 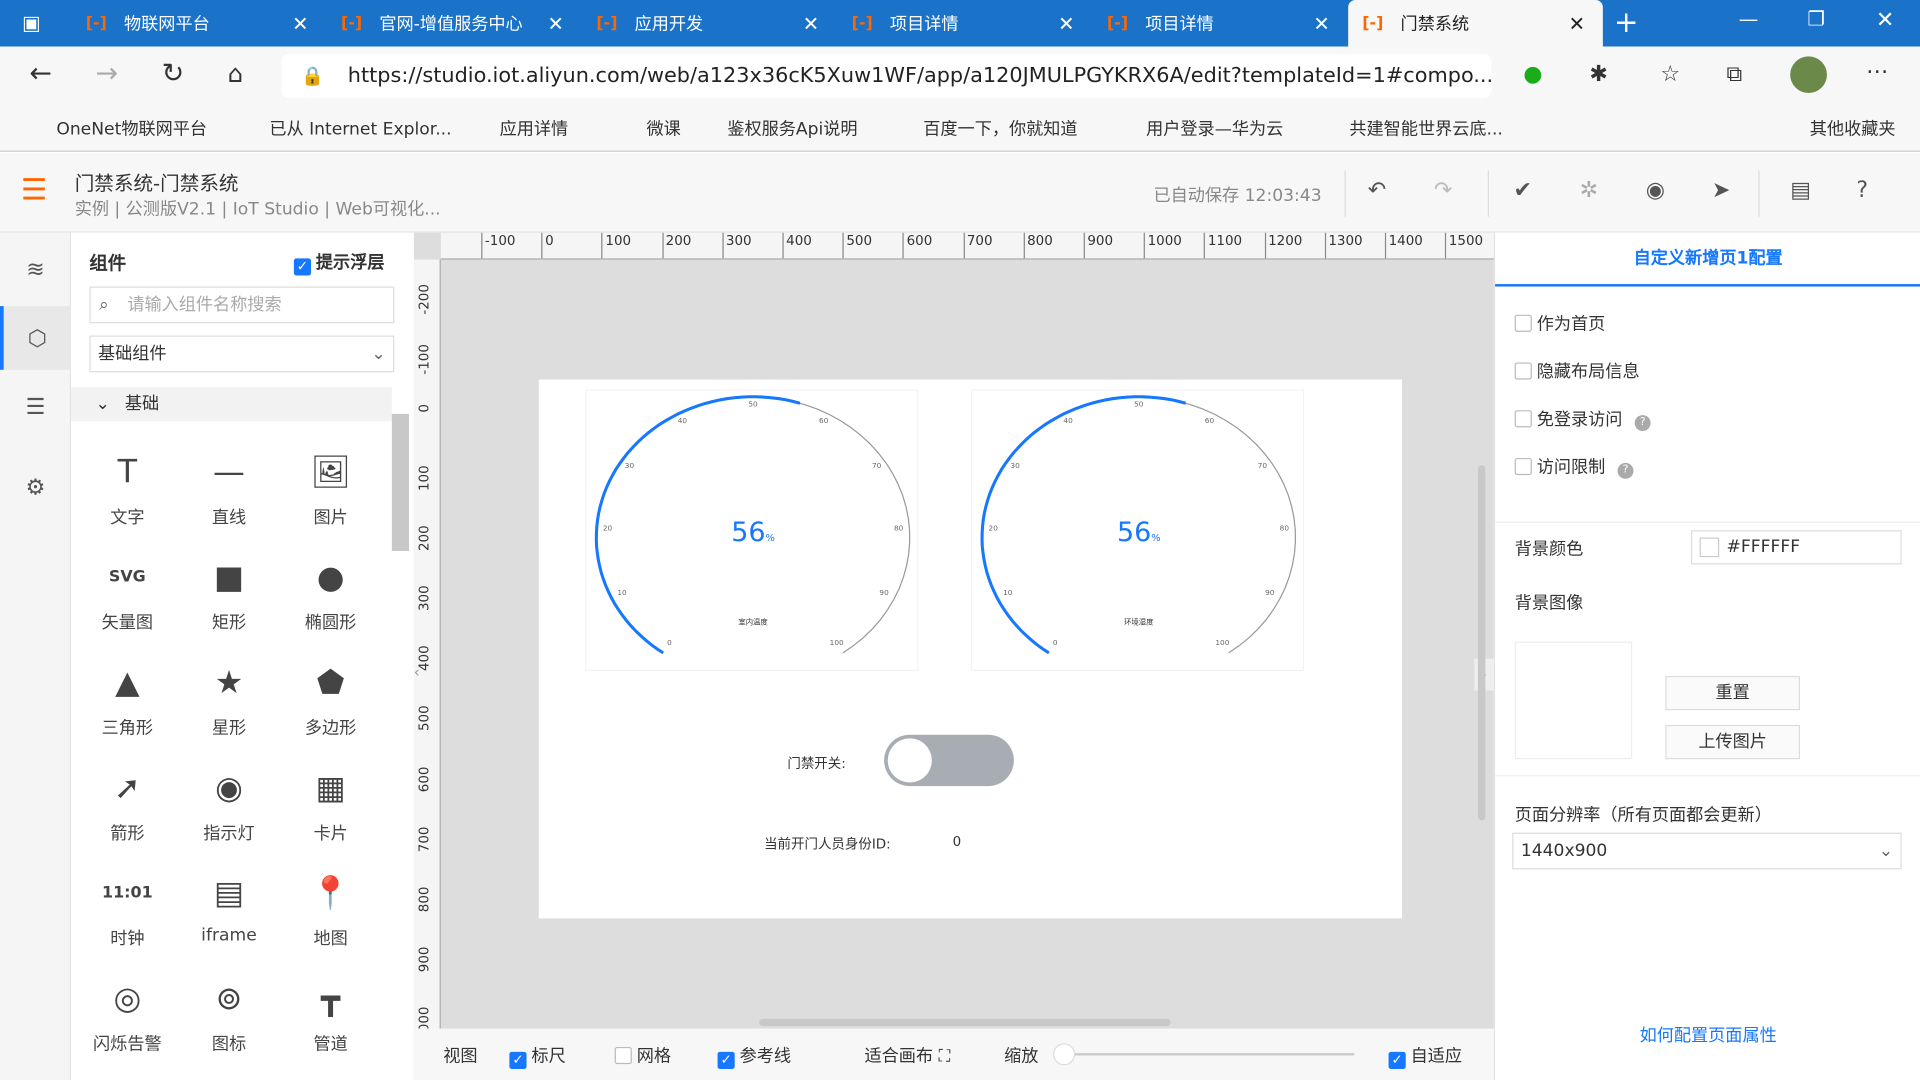 What do you see at coordinates (1377, 191) in the screenshot?
I see `undo-icon: ↶` at bounding box center [1377, 191].